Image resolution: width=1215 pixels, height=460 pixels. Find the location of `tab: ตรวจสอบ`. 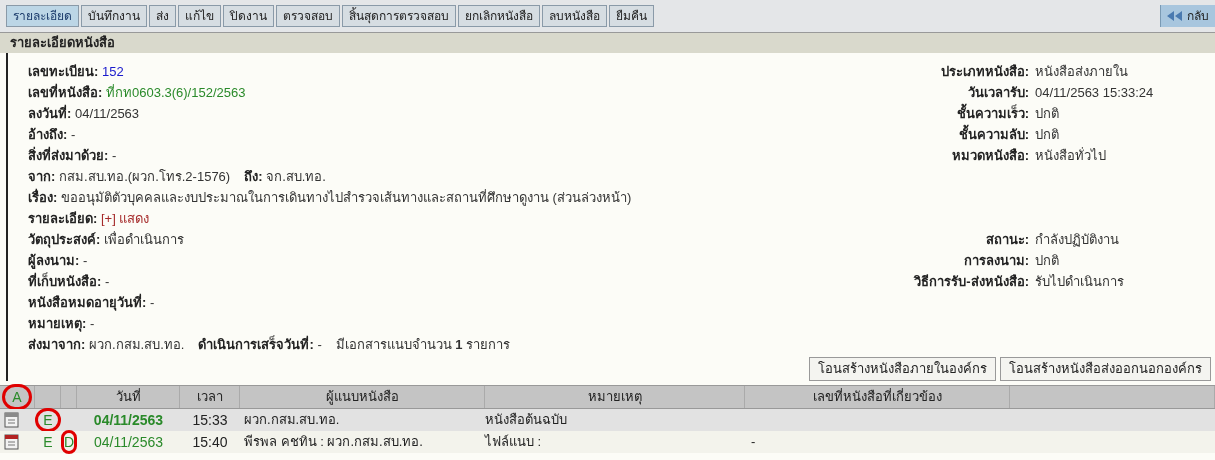

tab: ตรวจสอบ is located at coordinates (308, 16).